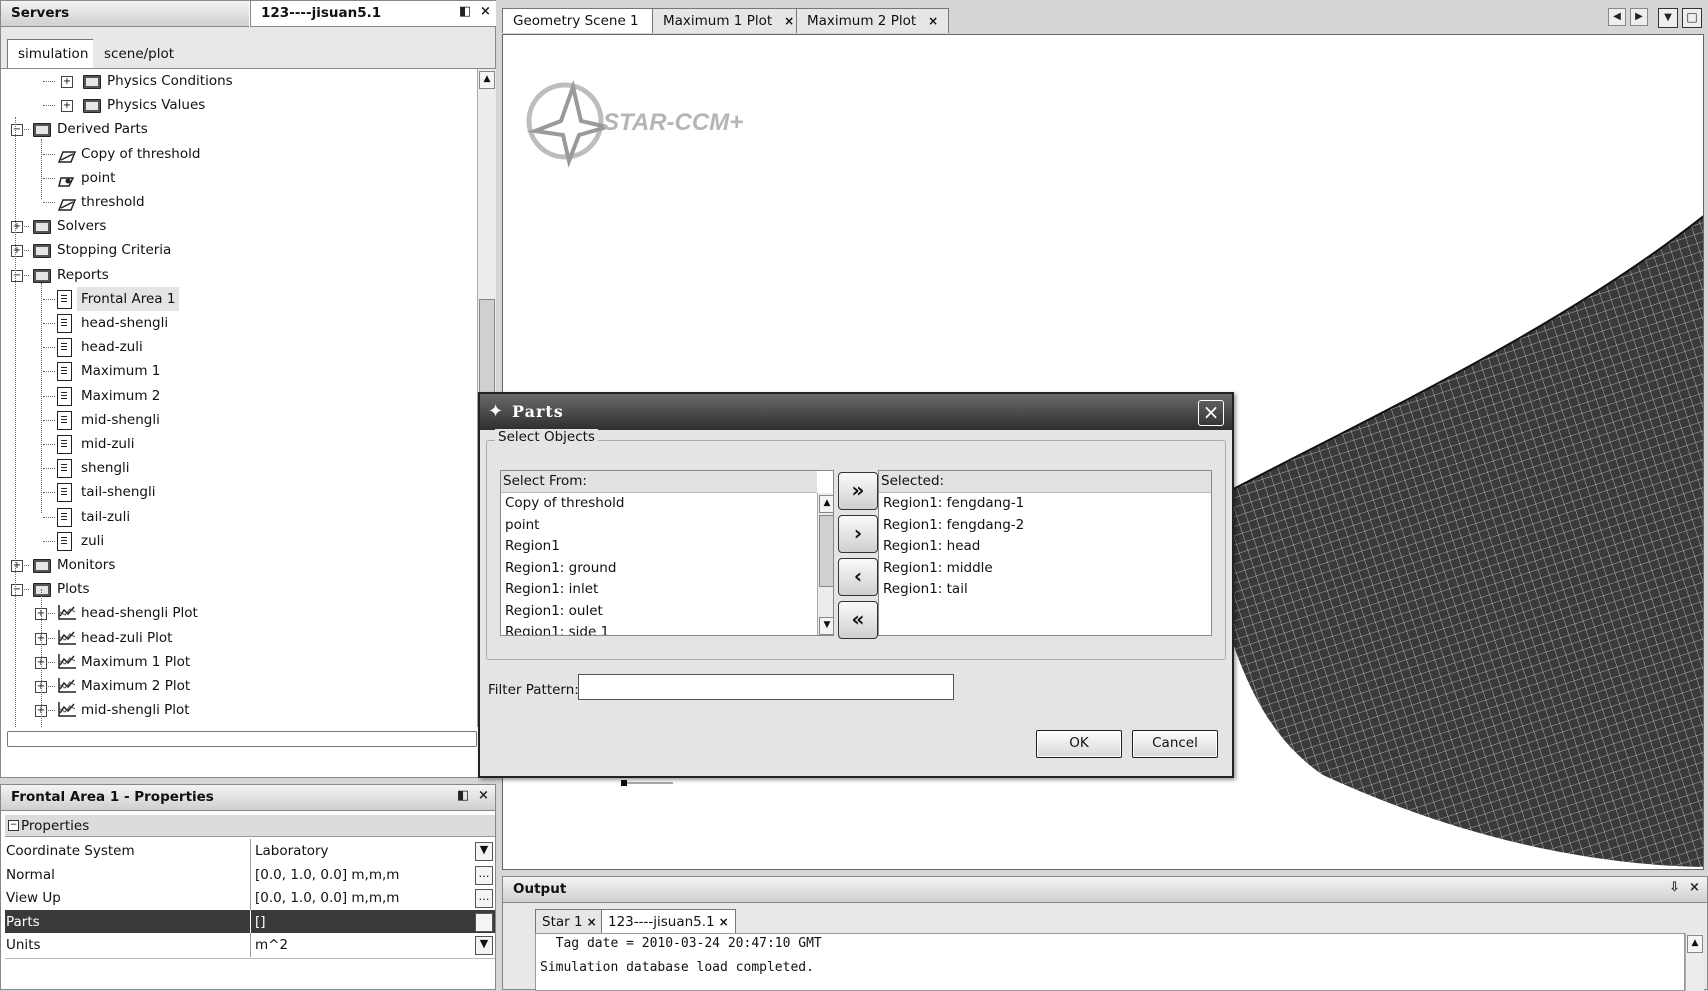  I want to click on minimize-icon: ⇩, so click(1674, 887).